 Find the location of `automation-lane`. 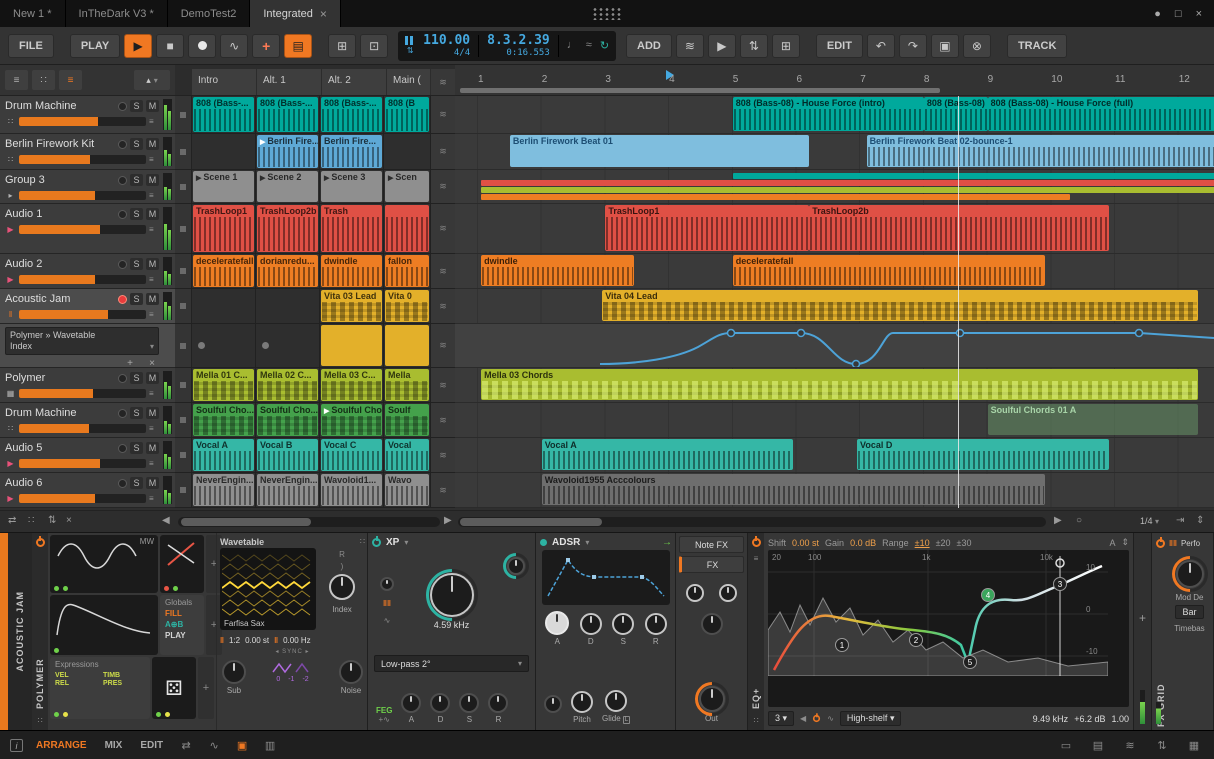

automation-lane is located at coordinates (834, 346).